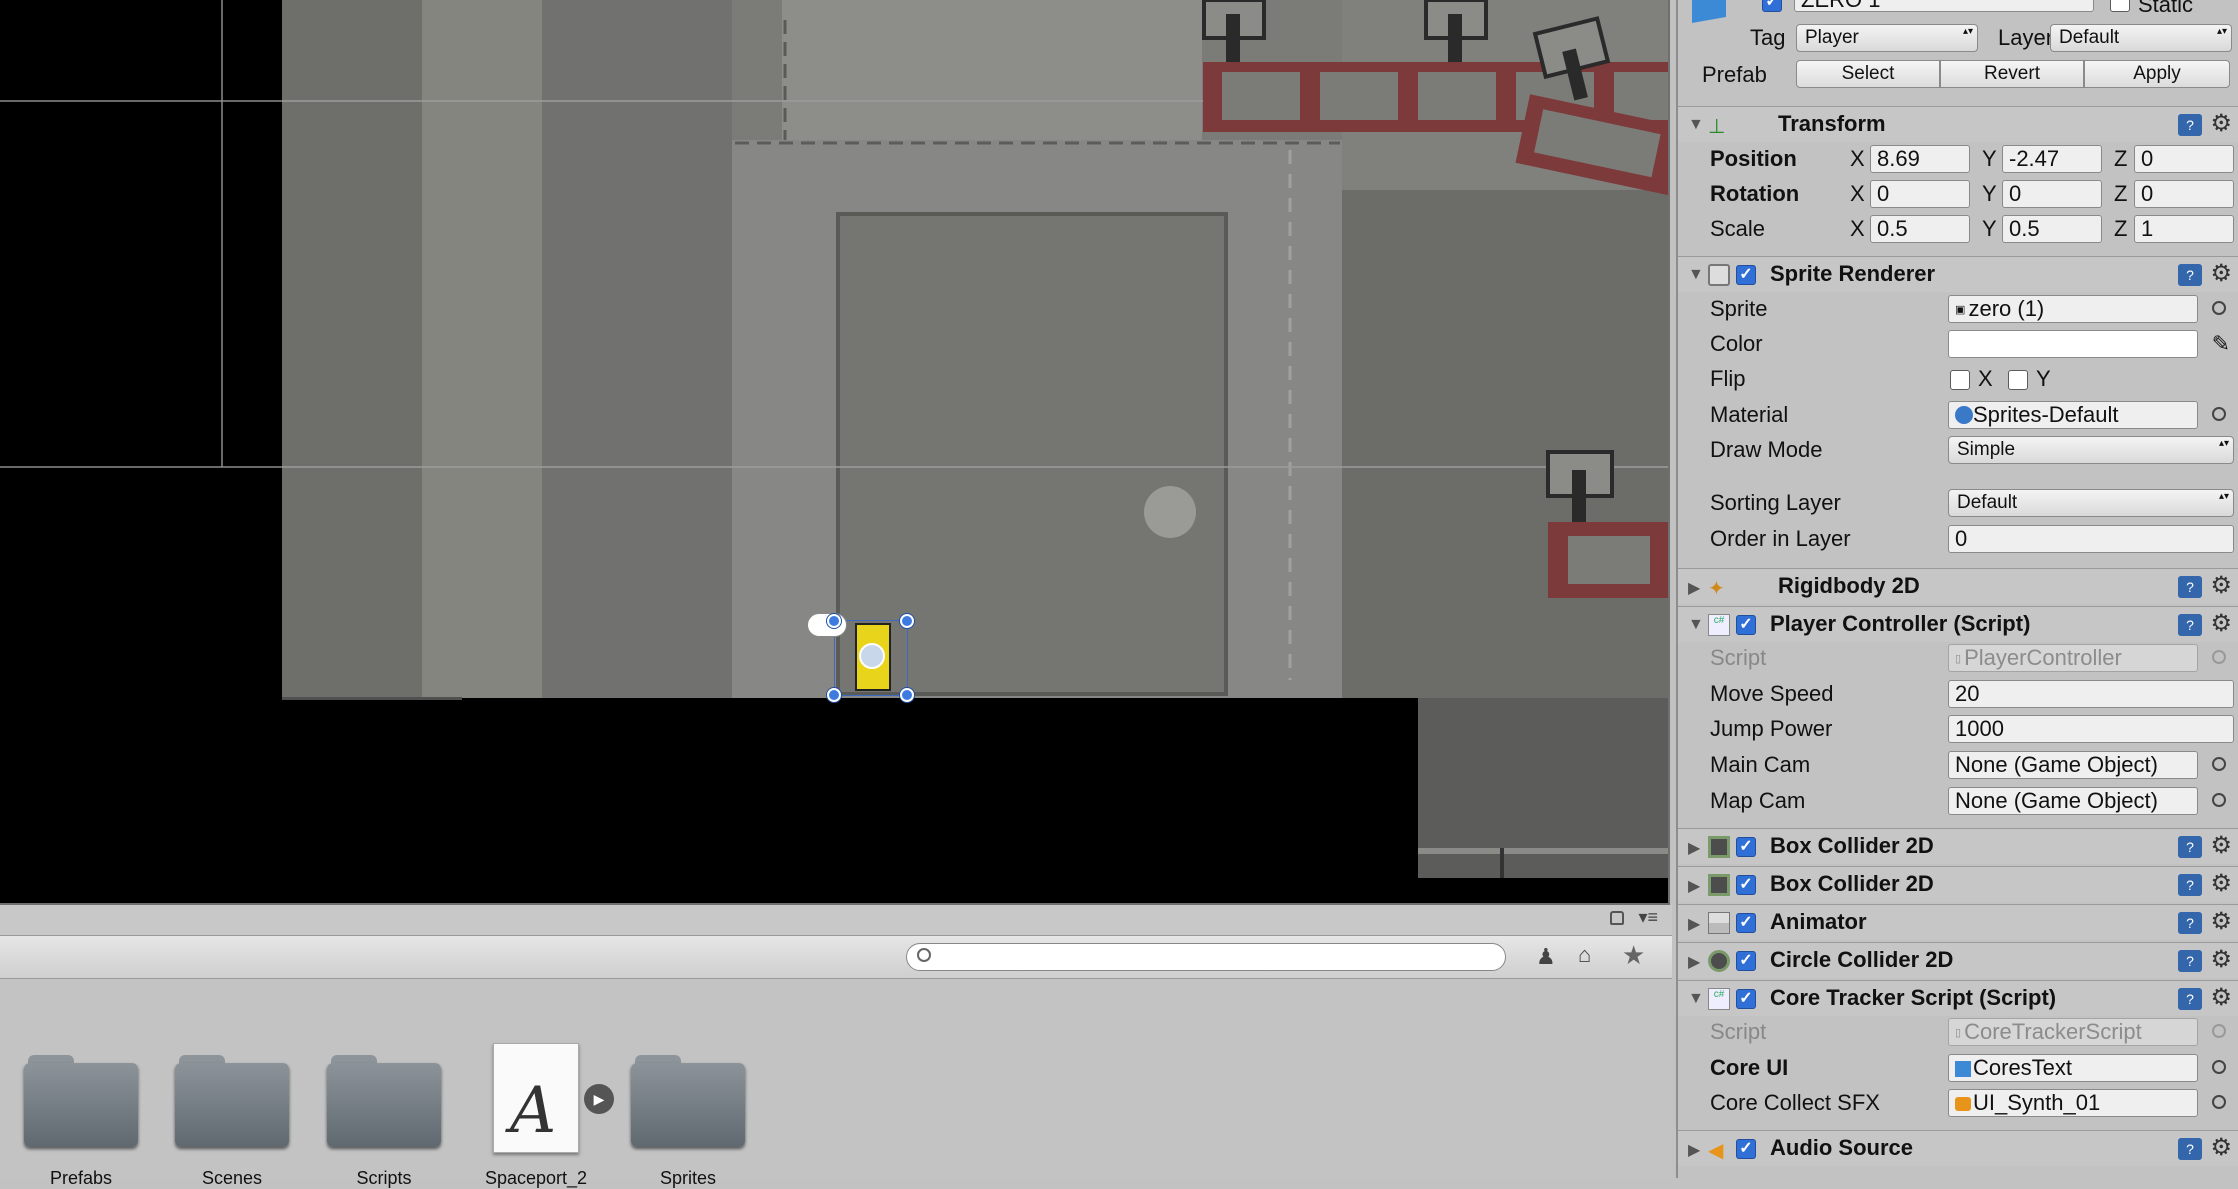  What do you see at coordinates (2073, 801) in the screenshot?
I see `map-cam-field: None (Game Object)` at bounding box center [2073, 801].